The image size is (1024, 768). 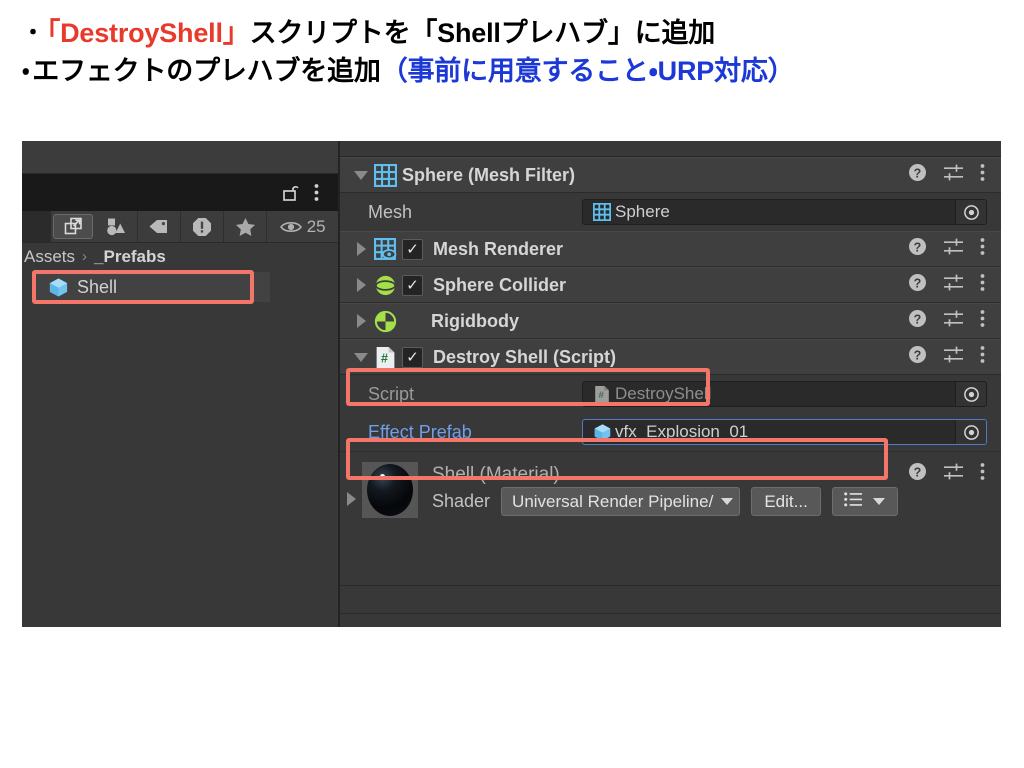 I want to click on foldout-arrow-mesh-renderer, so click(x=361, y=249).